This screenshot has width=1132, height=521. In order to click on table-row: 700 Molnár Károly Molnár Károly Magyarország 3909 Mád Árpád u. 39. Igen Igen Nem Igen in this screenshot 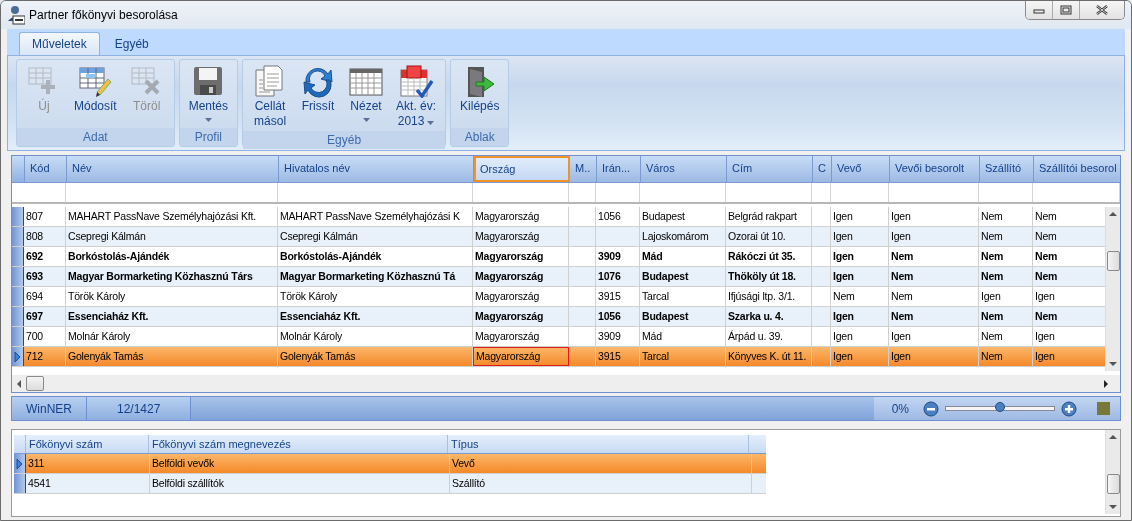, I will do `click(558, 337)`.